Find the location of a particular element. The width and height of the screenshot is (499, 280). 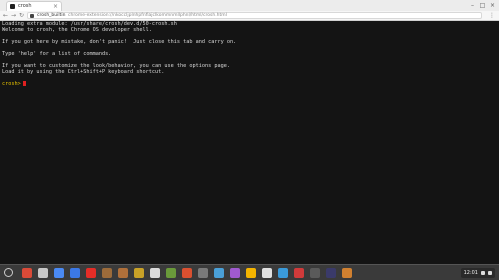

status-area: 12:01 is located at coordinates (477, 273).